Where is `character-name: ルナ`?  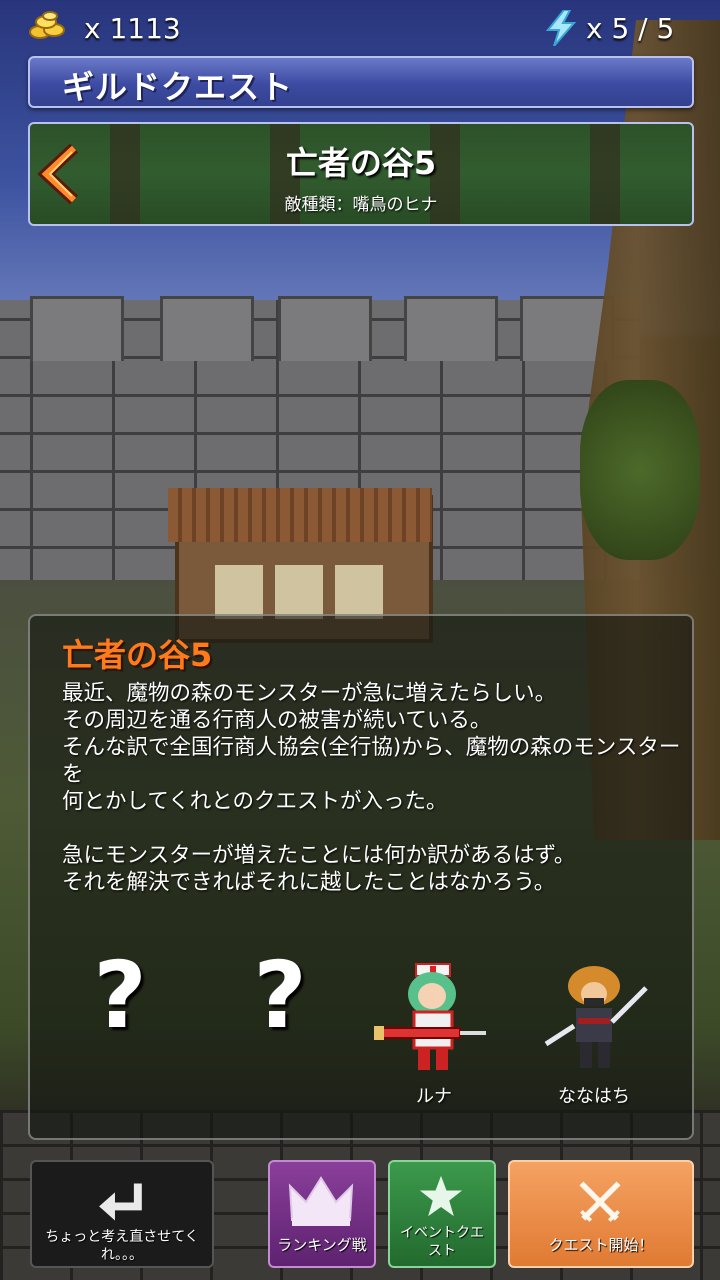
character-name: ルナ is located at coordinates (434, 1096).